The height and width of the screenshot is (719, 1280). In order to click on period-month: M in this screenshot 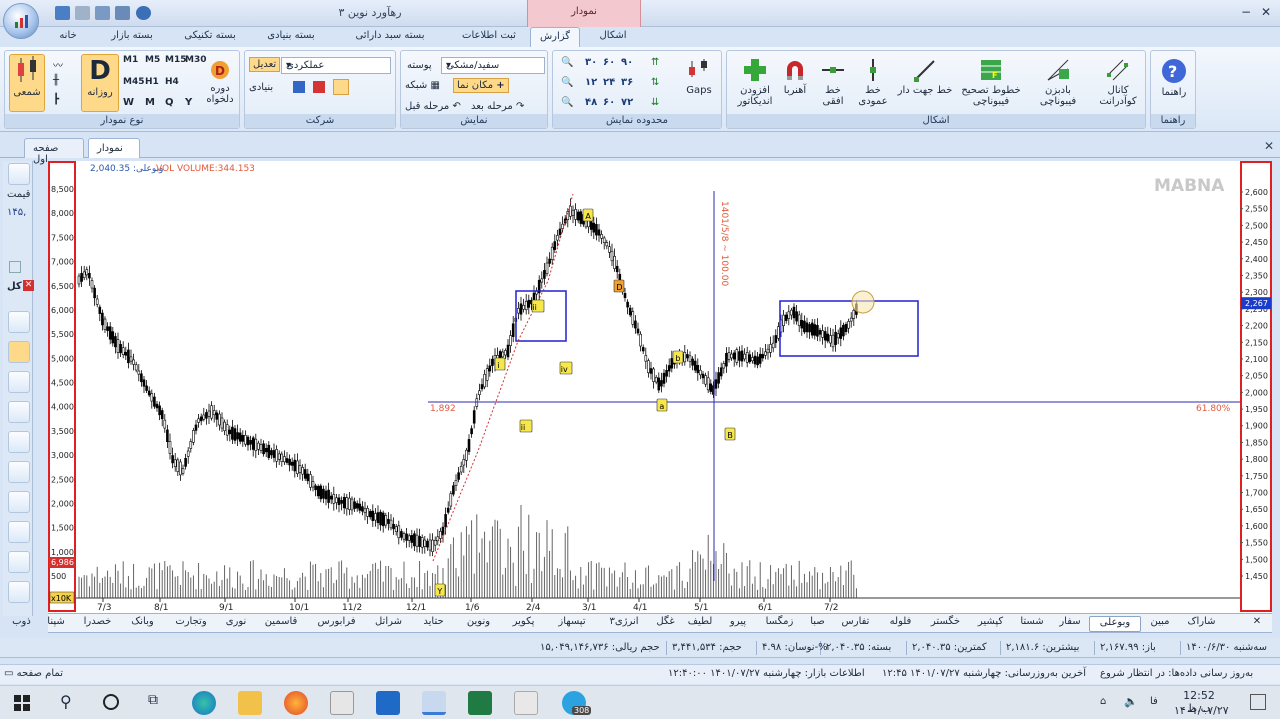, I will do `click(150, 102)`.